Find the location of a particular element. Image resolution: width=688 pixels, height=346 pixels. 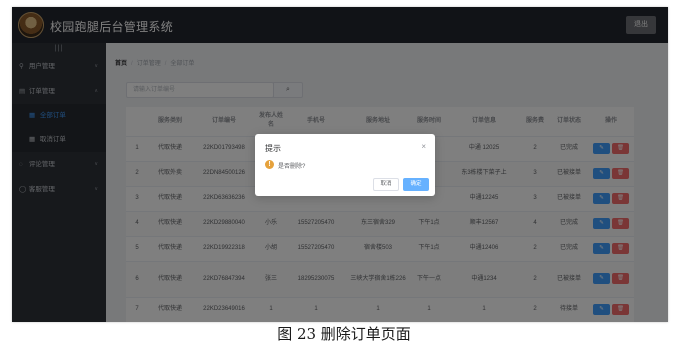

warning-icon: ! is located at coordinates (269, 164).